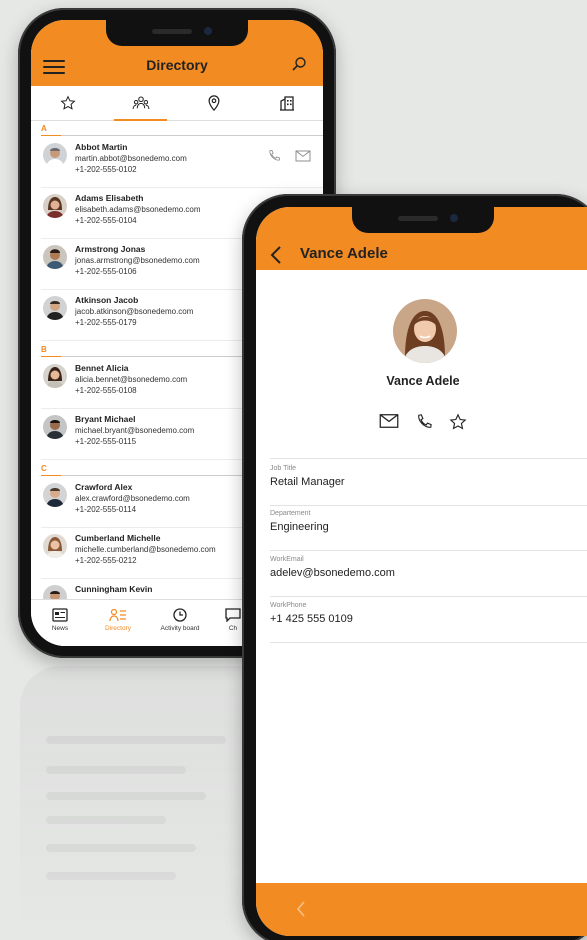 The image size is (587, 940). What do you see at coordinates (104, 487) in the screenshot?
I see `contact-name: Crawford Alex` at bounding box center [104, 487].